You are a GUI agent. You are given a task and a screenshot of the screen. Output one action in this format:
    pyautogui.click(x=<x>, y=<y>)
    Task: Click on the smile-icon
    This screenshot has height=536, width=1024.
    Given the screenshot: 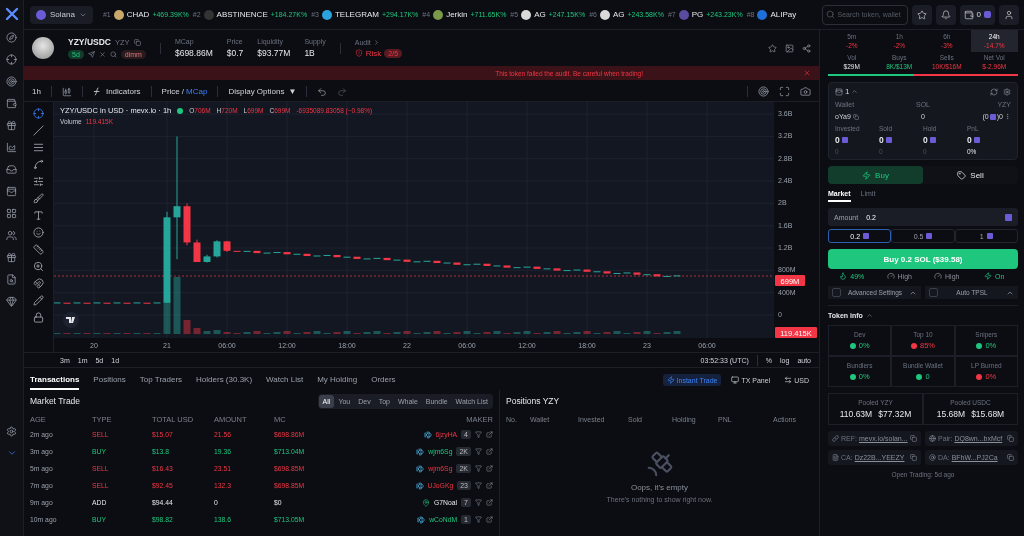 What is the action you would take?
    pyautogui.click(x=38, y=232)
    